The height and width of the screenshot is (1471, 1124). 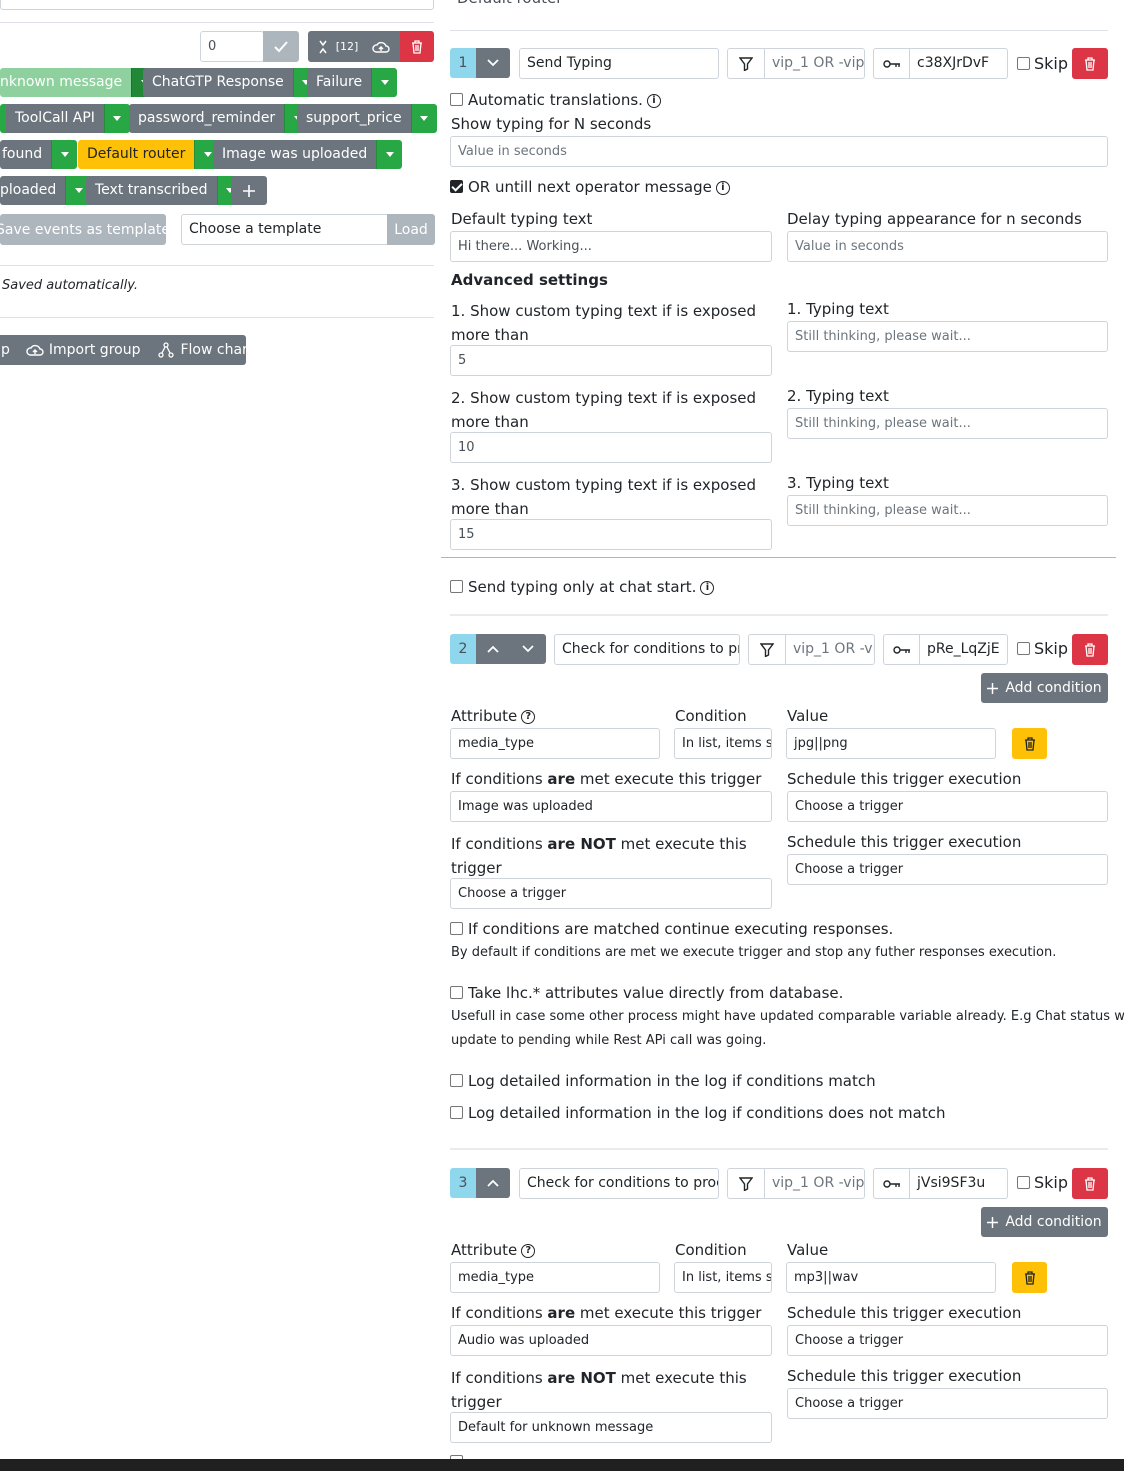 What do you see at coordinates (1029, 743) in the screenshot?
I see `block-2-remove-condition-button` at bounding box center [1029, 743].